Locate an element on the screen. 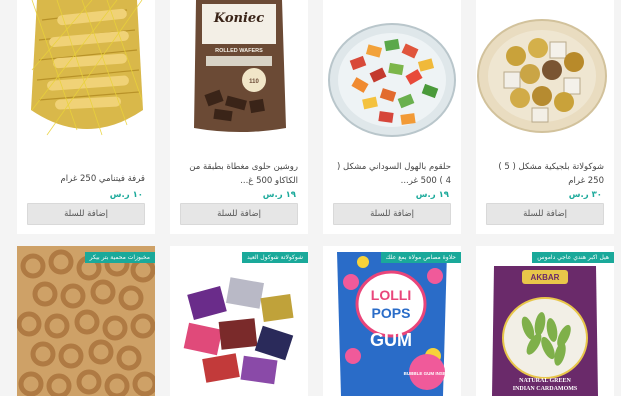 The image size is (621, 396). product-card: مخبوزات محمية بتر بيكر is located at coordinates (86, 321).